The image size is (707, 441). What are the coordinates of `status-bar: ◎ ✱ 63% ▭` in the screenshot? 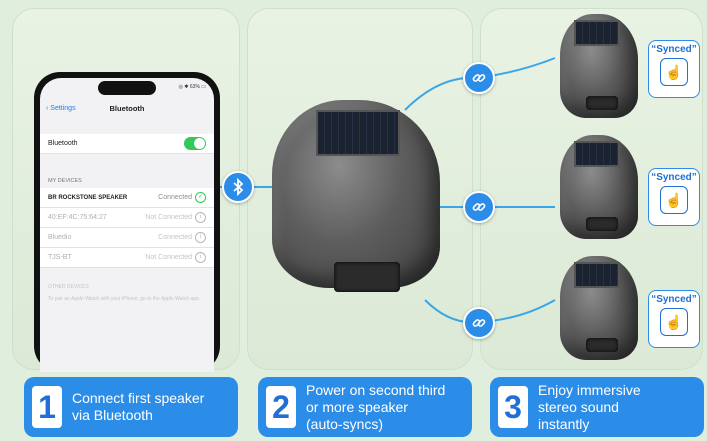 It's located at (128, 87).